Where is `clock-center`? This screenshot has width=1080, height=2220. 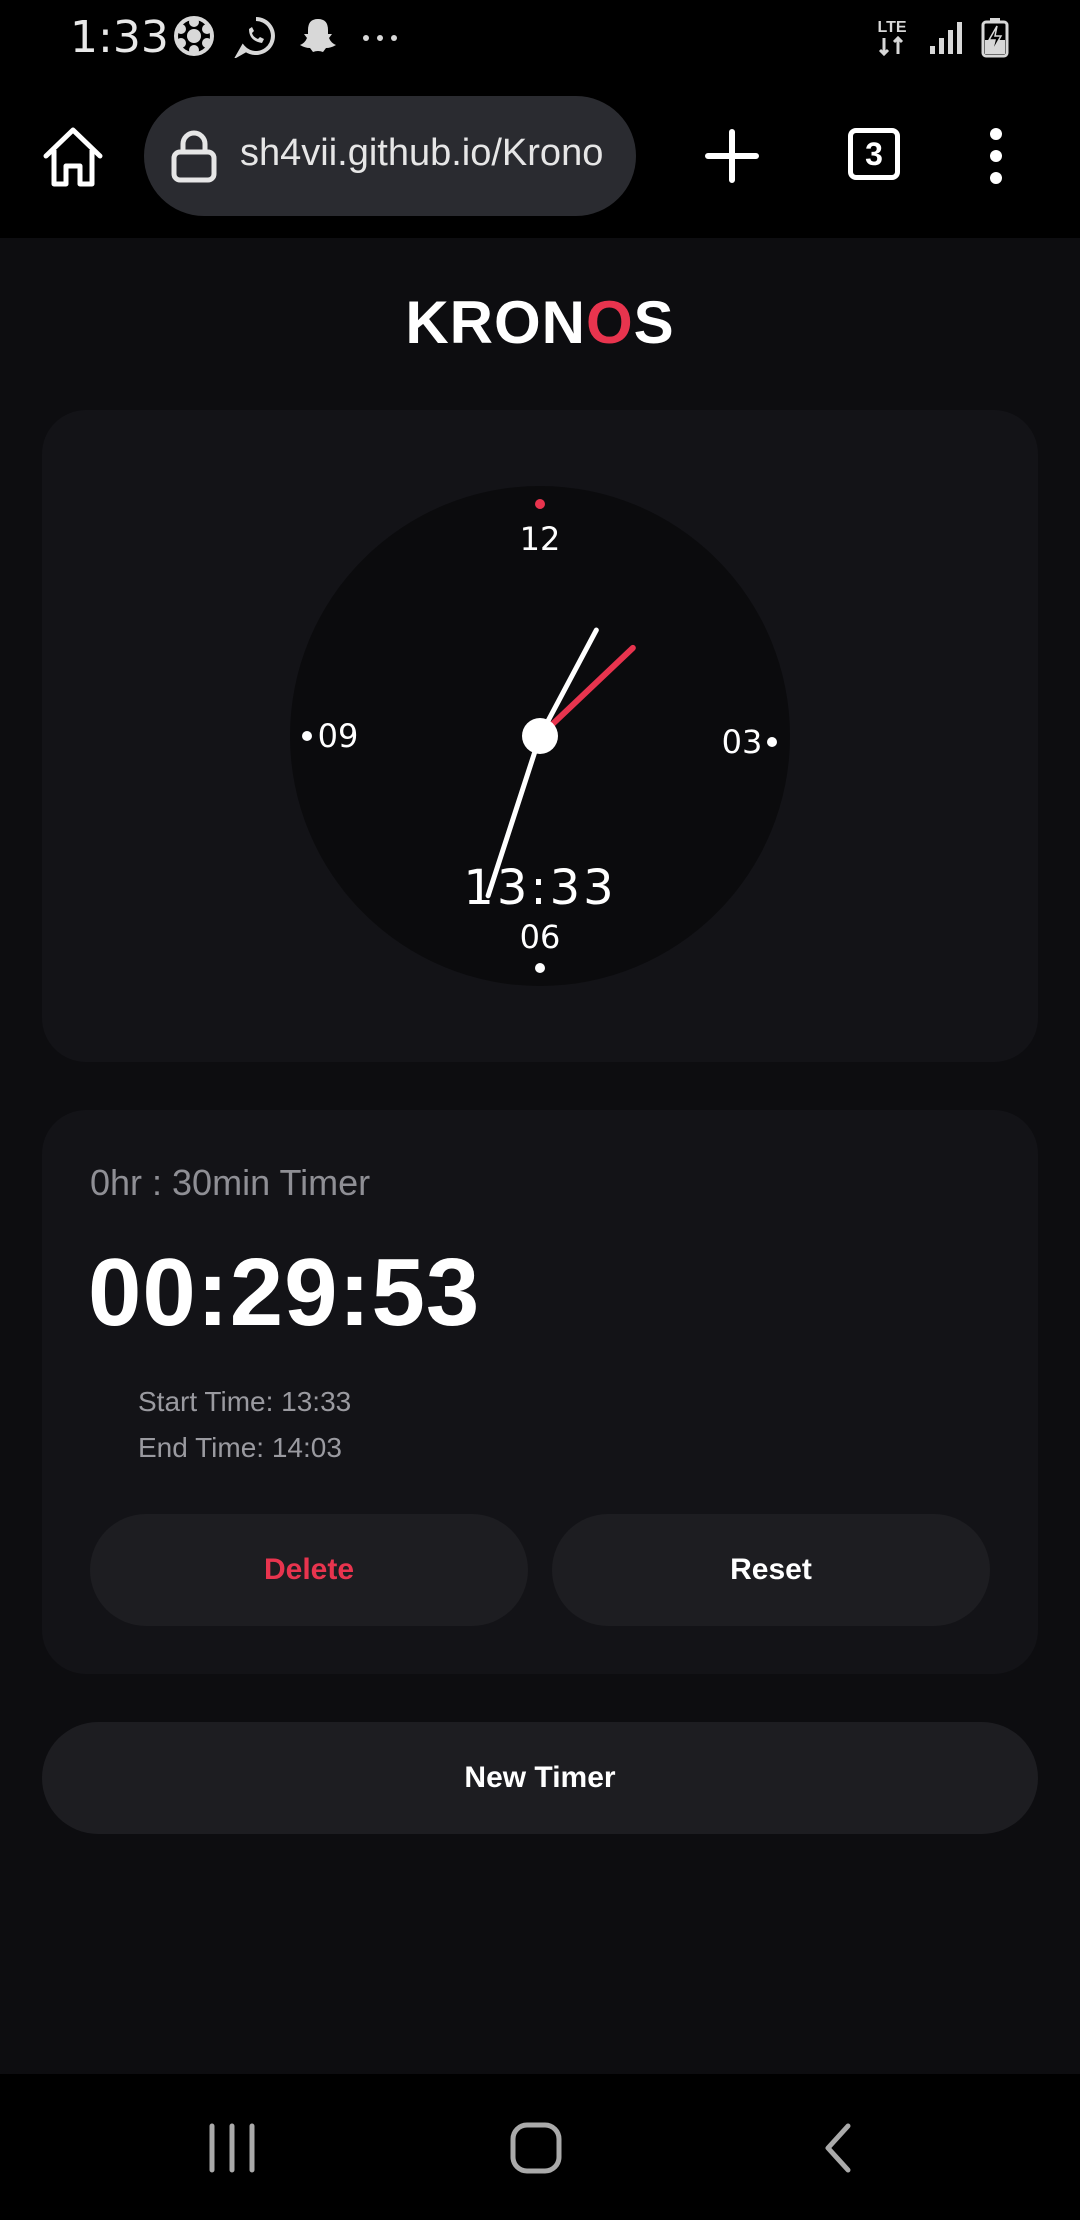 clock-center is located at coordinates (540, 736).